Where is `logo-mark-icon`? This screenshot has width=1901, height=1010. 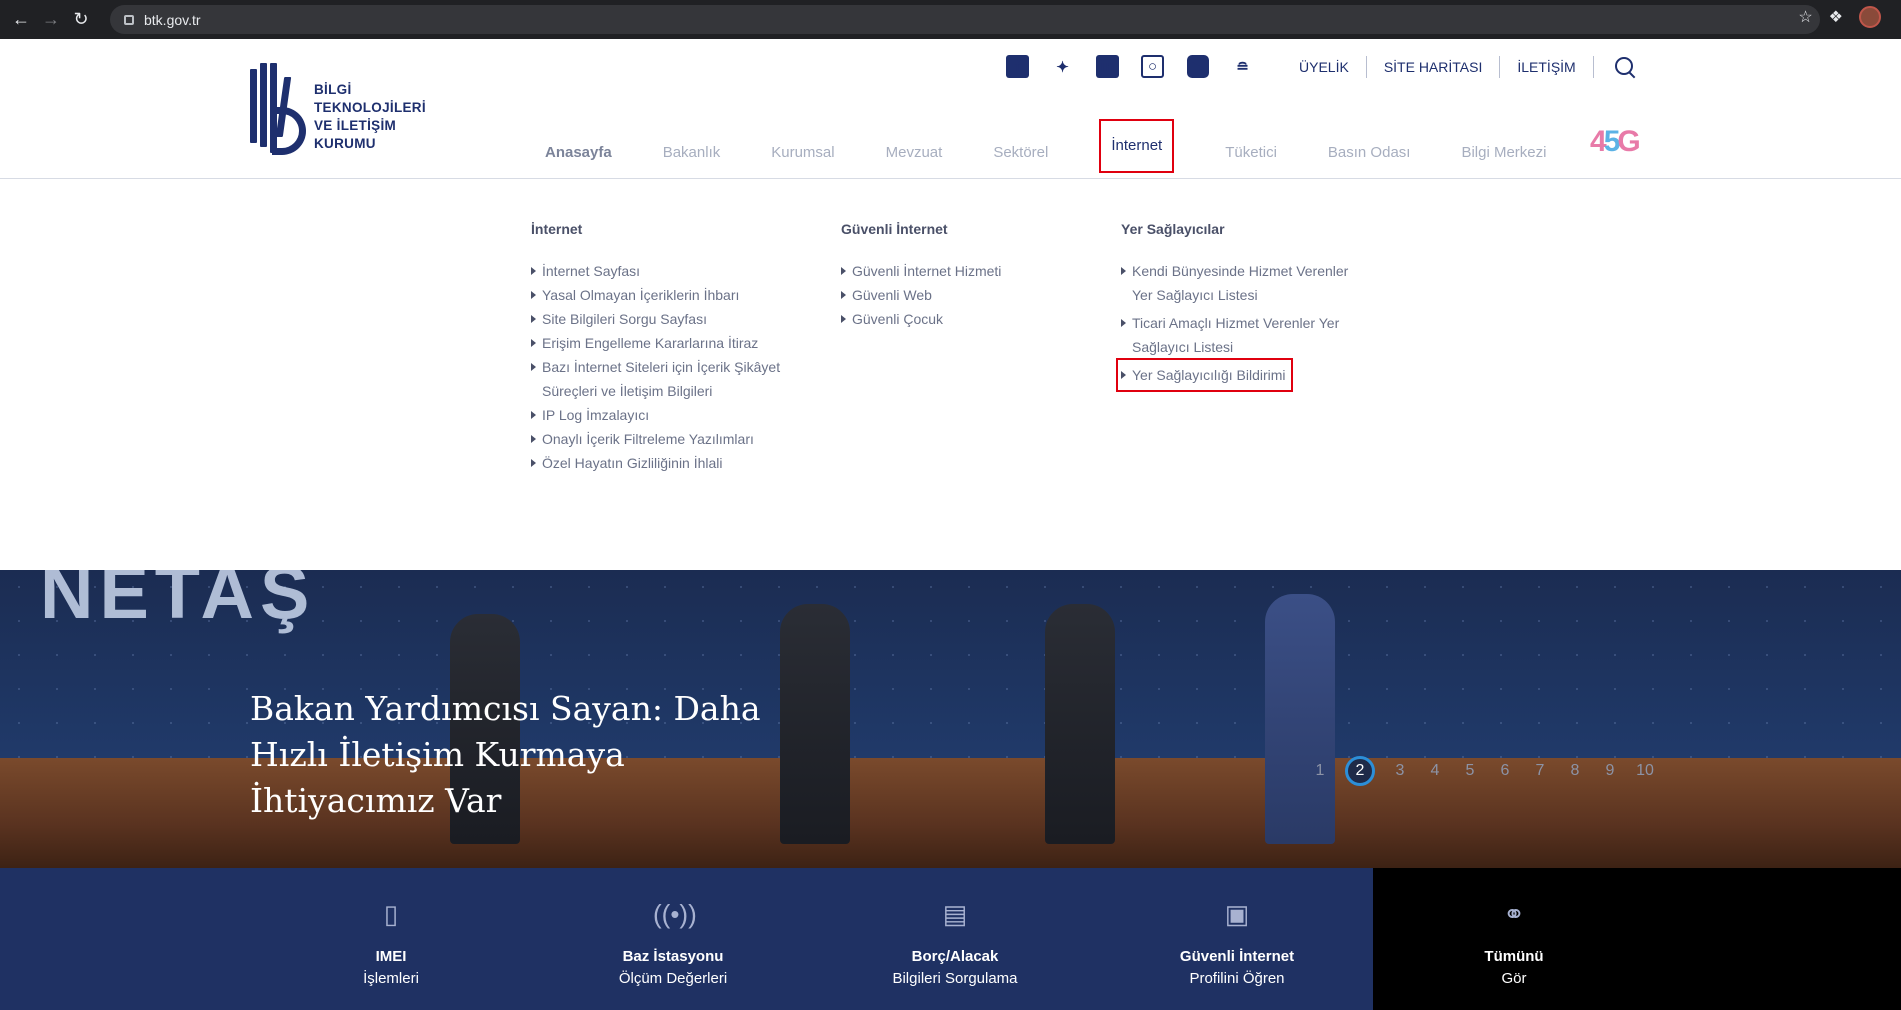
logo-mark-icon is located at coordinates (279, 109).